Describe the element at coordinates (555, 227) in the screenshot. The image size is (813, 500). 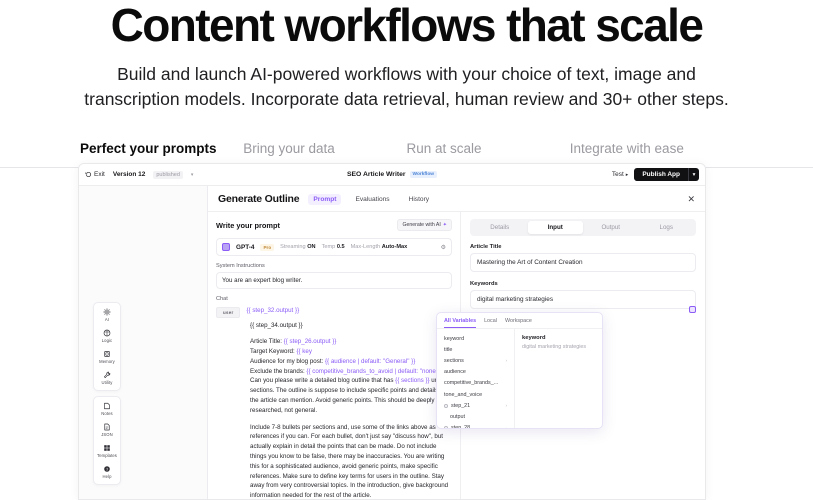
I see `segment-input: Input` at that location.